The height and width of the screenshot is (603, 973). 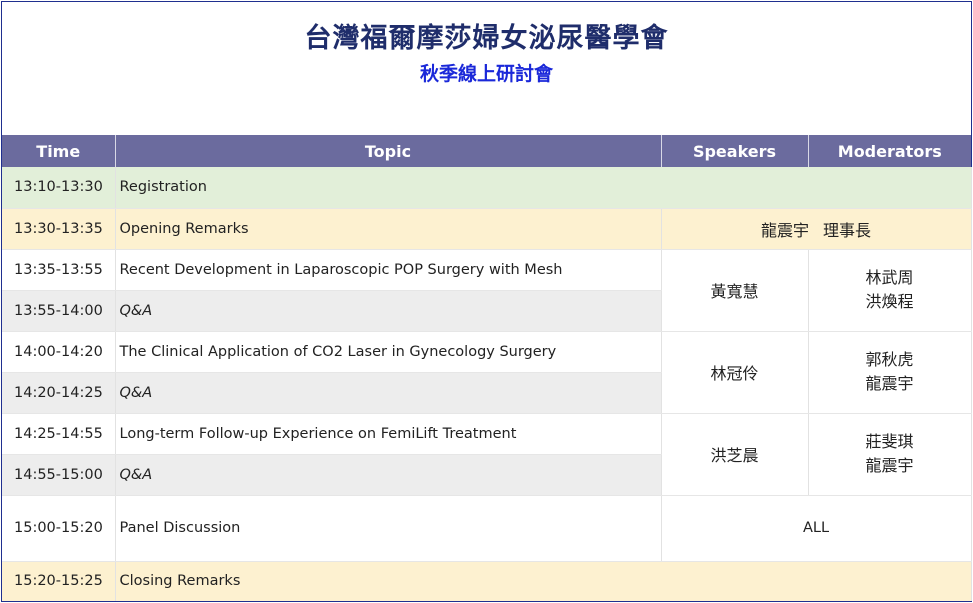 I want to click on column-header-moderators: Moderators, so click(x=889, y=151).